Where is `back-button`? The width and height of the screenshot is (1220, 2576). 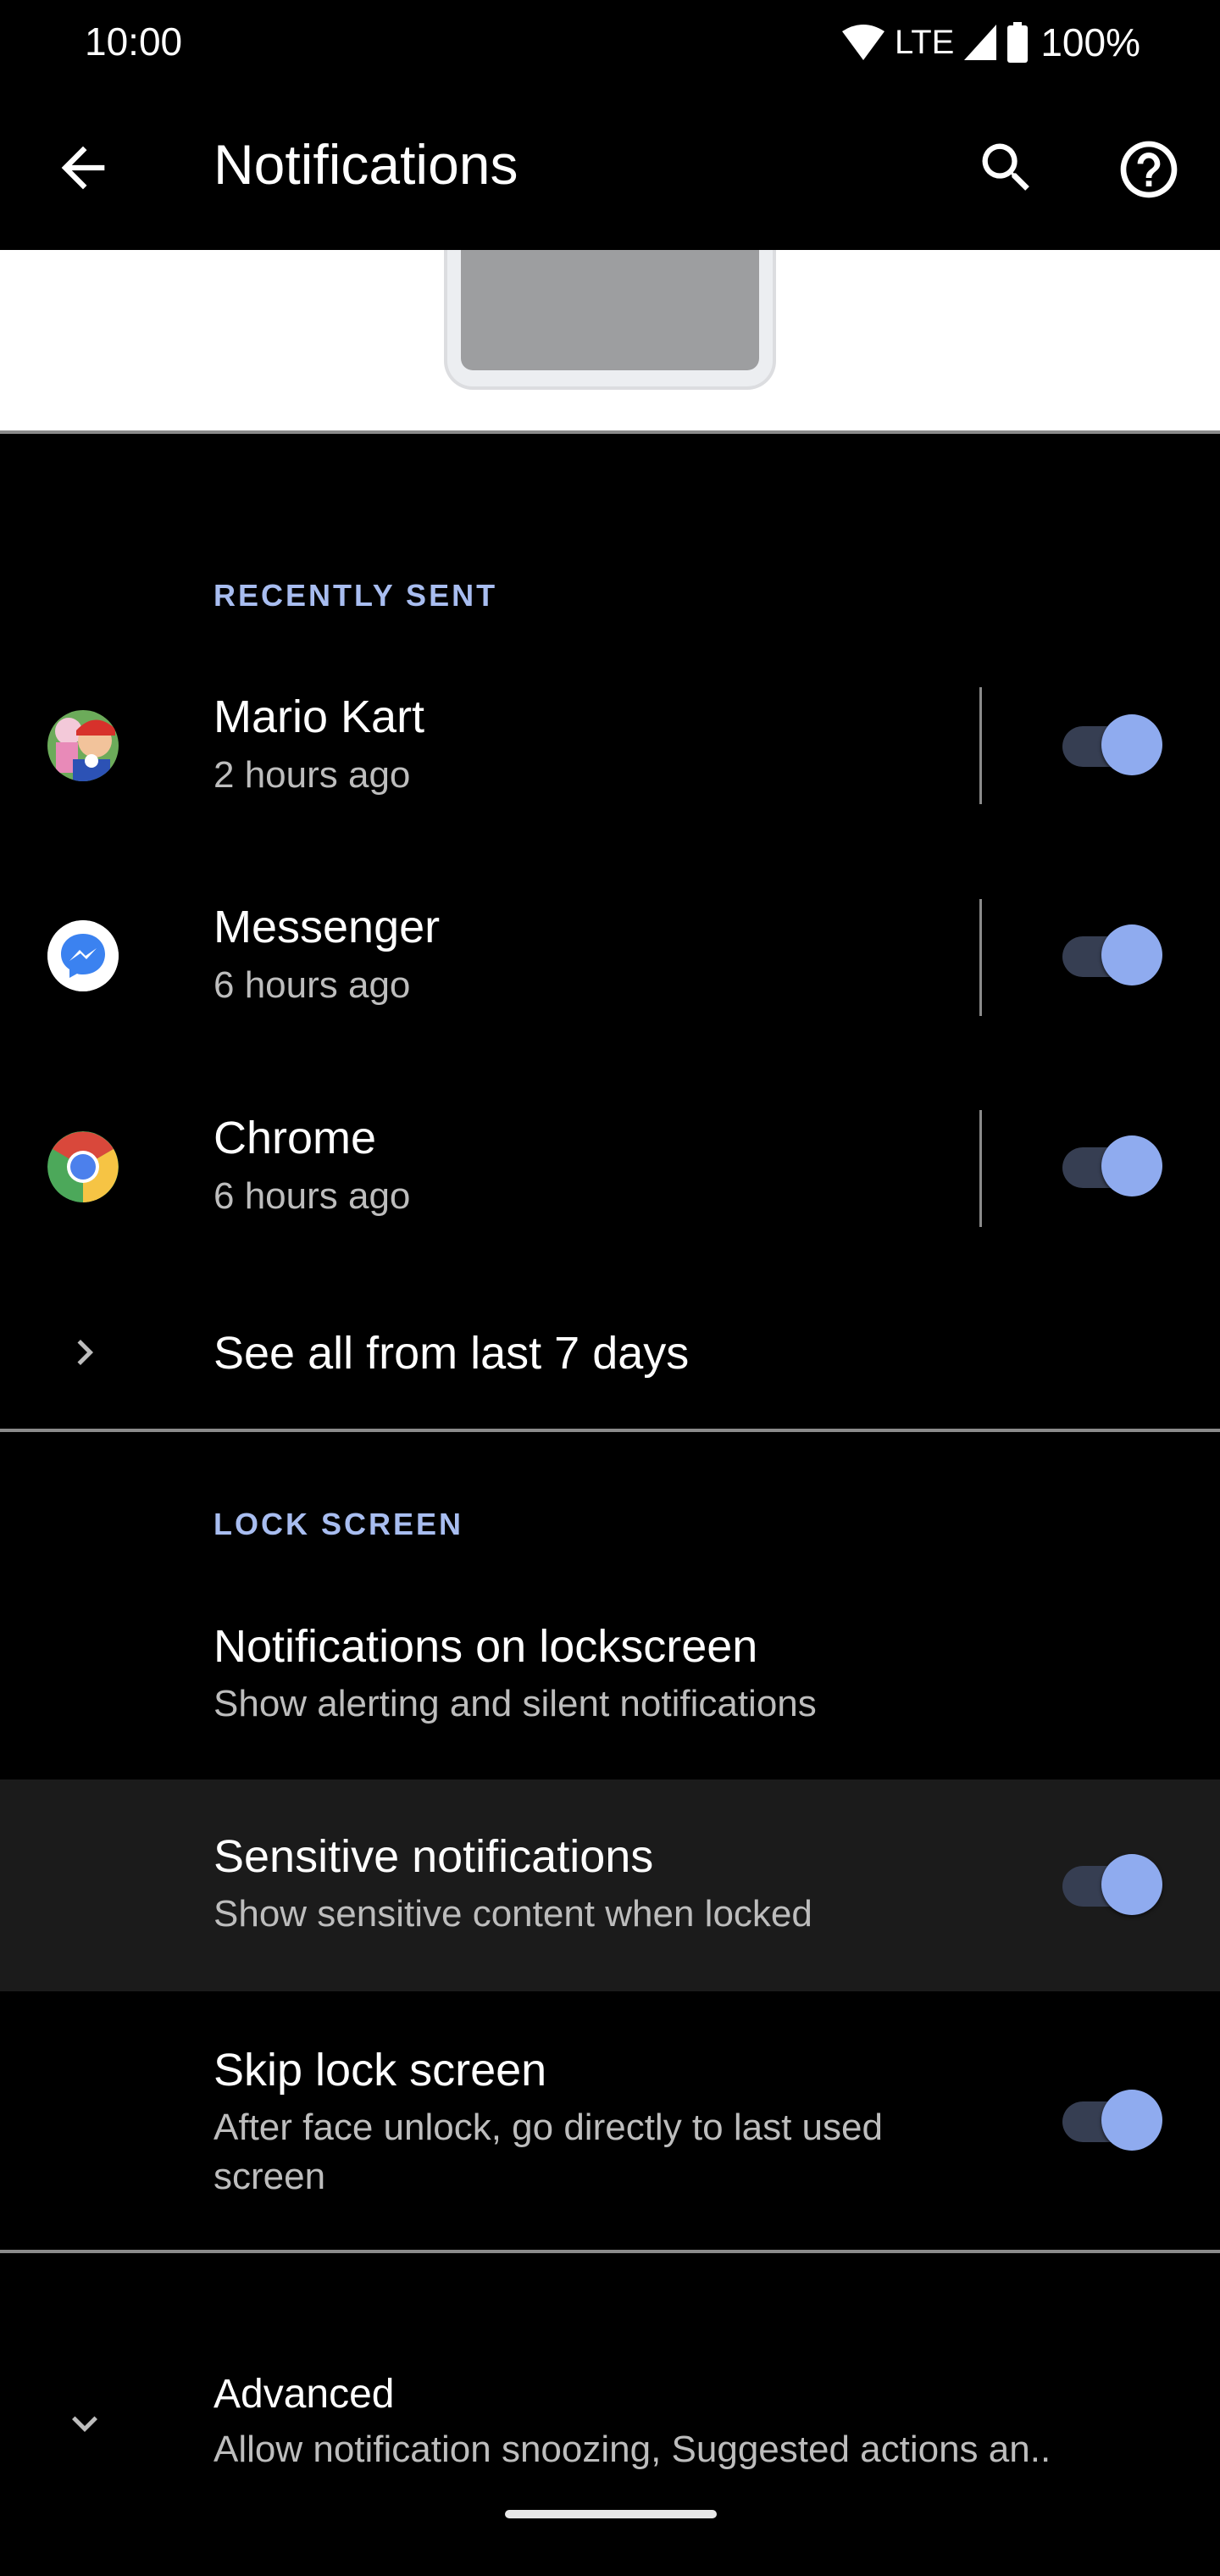 back-button is located at coordinates (83, 168).